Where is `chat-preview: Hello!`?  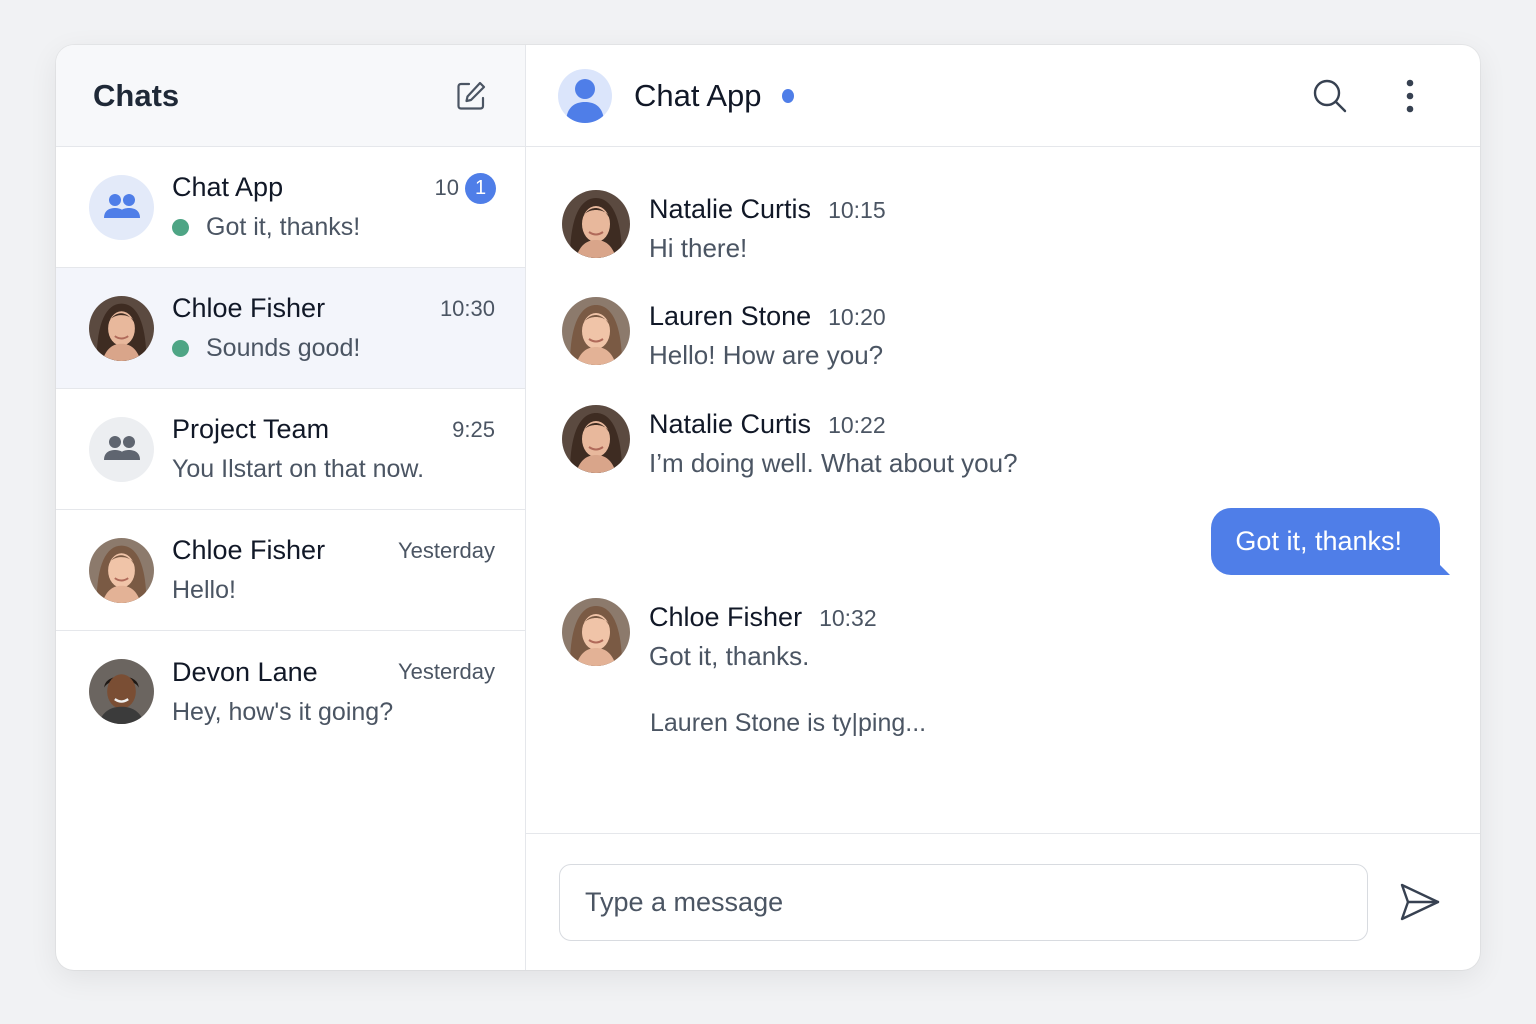 chat-preview: Hello! is located at coordinates (204, 590).